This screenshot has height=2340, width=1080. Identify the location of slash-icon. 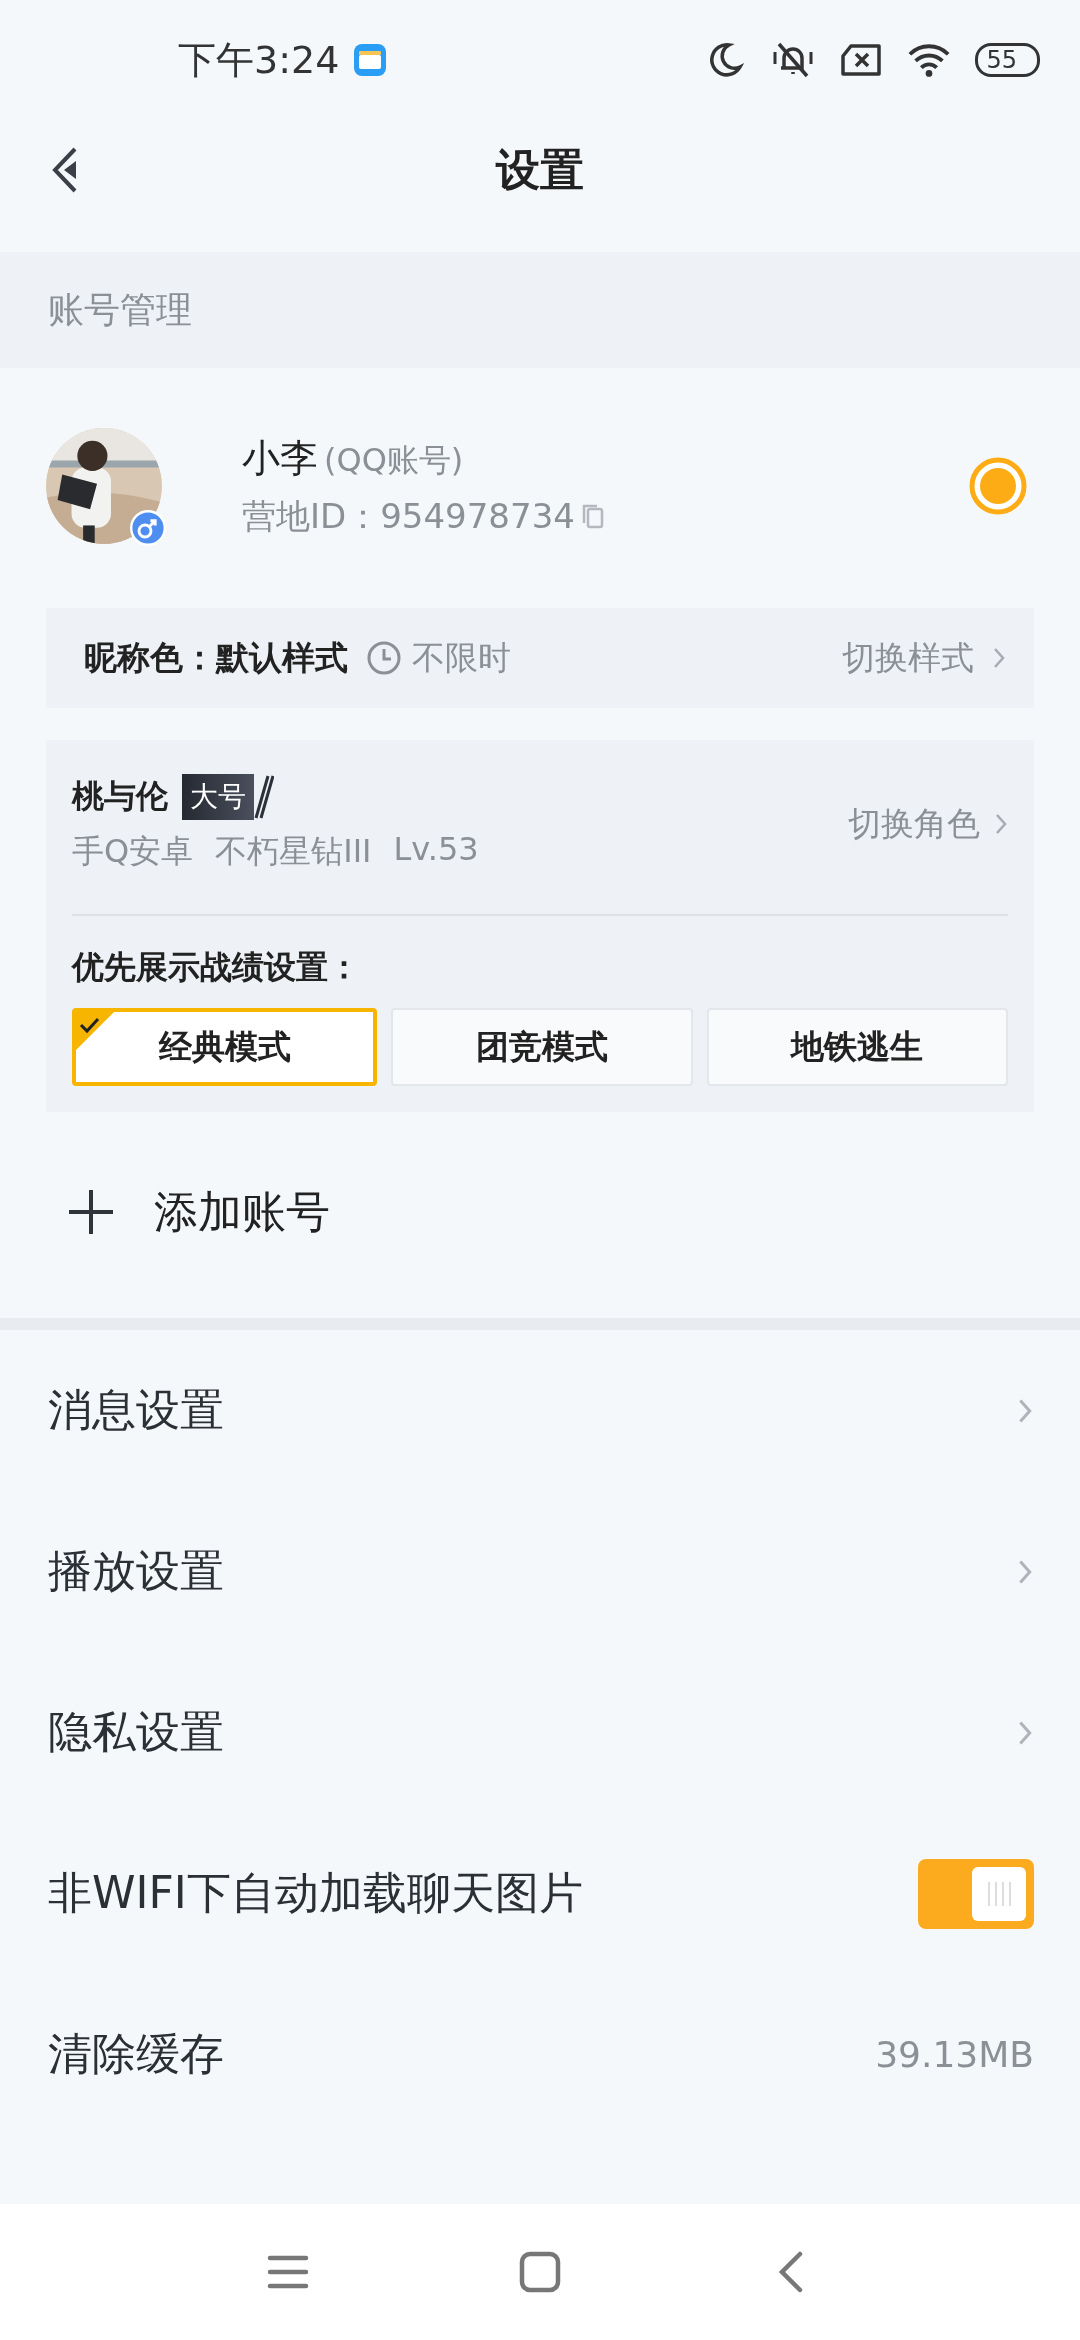
(264, 797).